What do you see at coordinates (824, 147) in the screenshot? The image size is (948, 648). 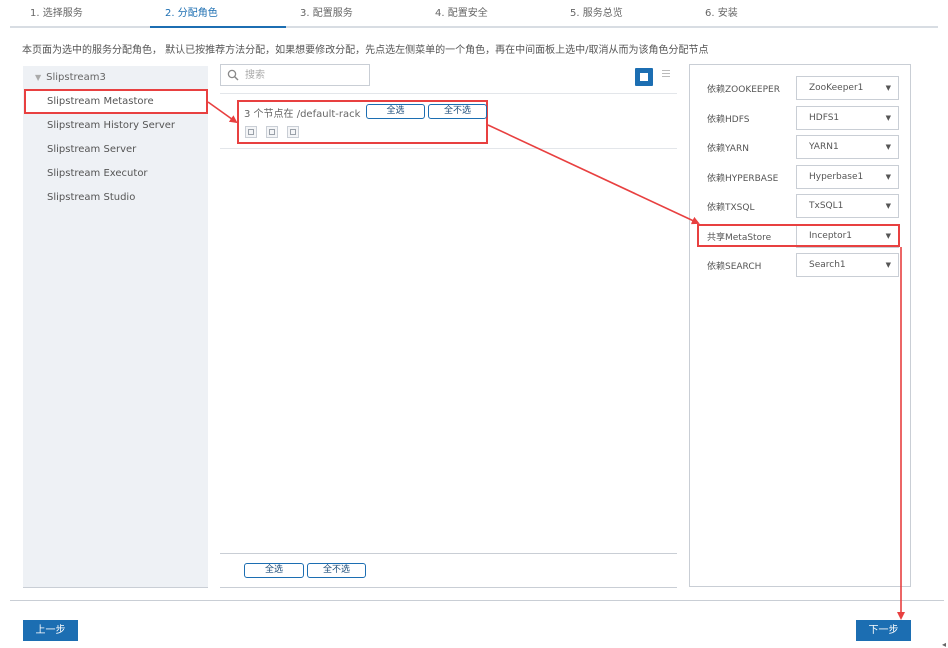 I see `dependency-value: YARN1` at bounding box center [824, 147].